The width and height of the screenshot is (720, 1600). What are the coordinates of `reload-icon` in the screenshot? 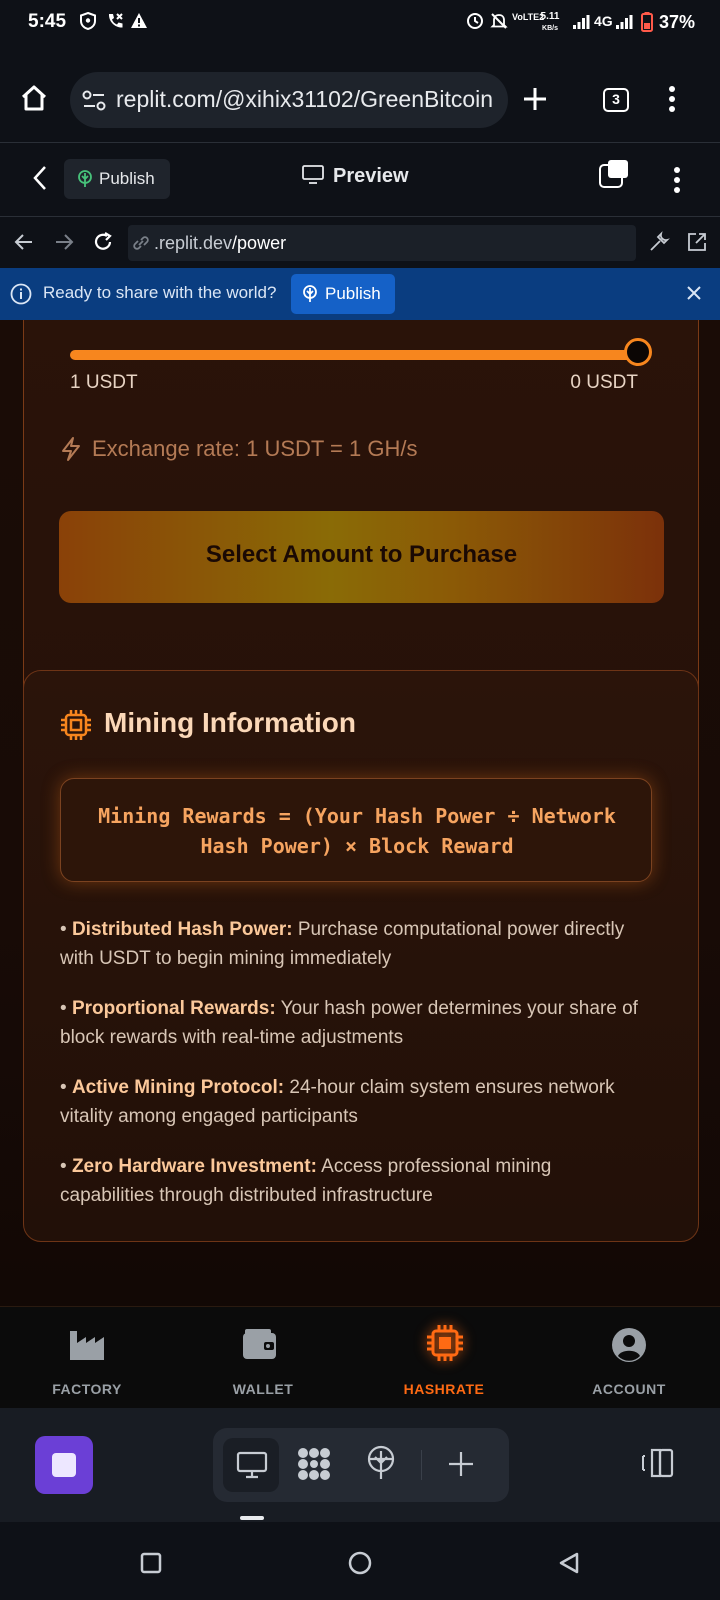 It's located at (103, 242).